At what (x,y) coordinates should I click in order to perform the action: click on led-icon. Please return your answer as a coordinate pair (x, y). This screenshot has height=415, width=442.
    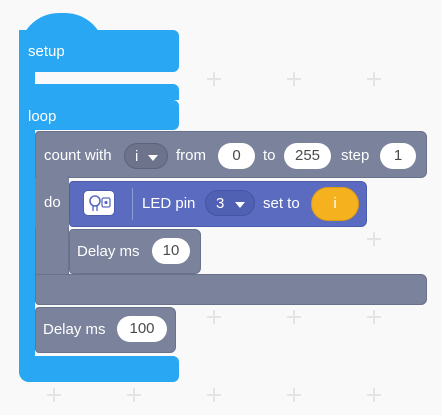
    Looking at the image, I should click on (99, 203).